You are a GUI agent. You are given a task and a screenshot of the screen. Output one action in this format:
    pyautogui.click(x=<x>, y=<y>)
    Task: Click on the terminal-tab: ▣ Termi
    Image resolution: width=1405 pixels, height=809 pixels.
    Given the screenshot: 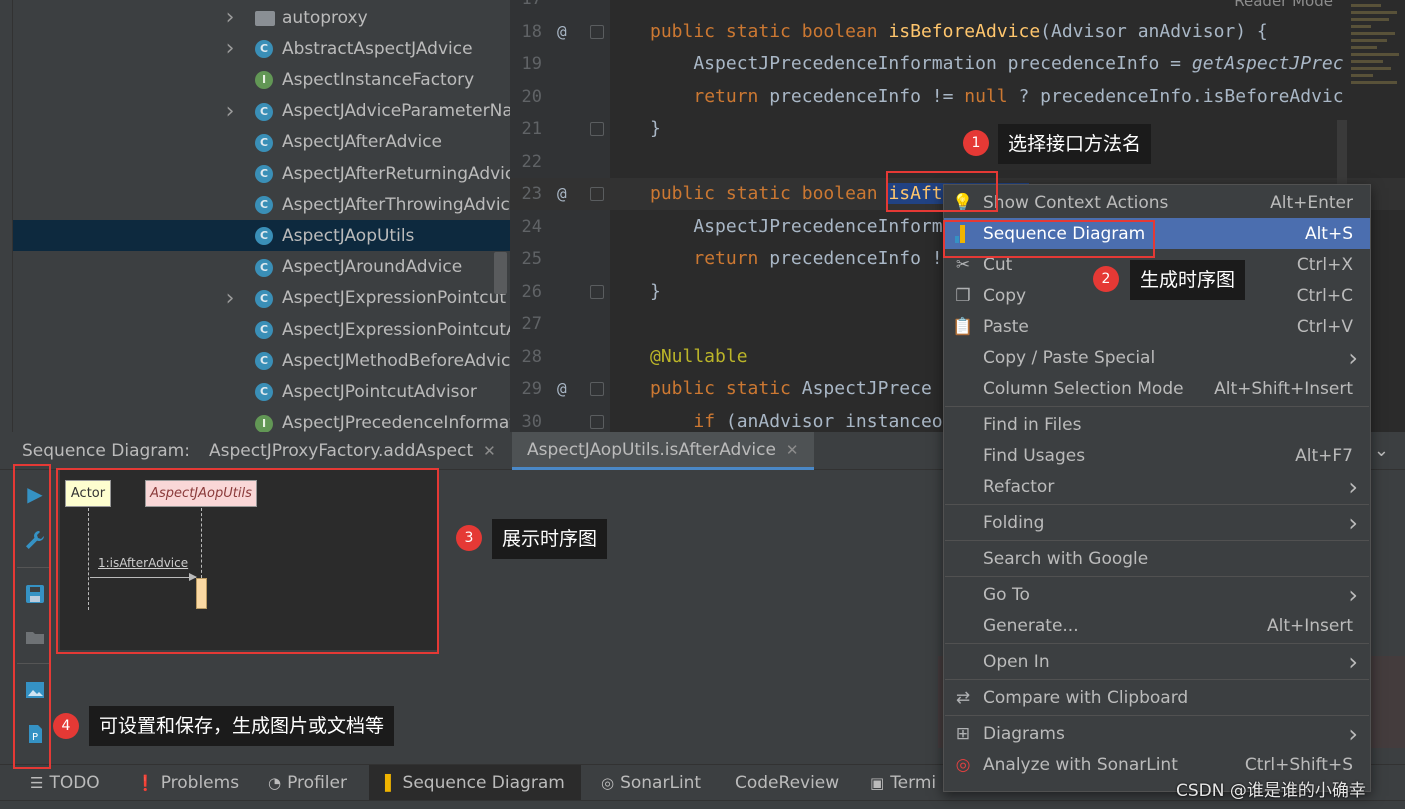 What is the action you would take?
    pyautogui.click(x=903, y=783)
    